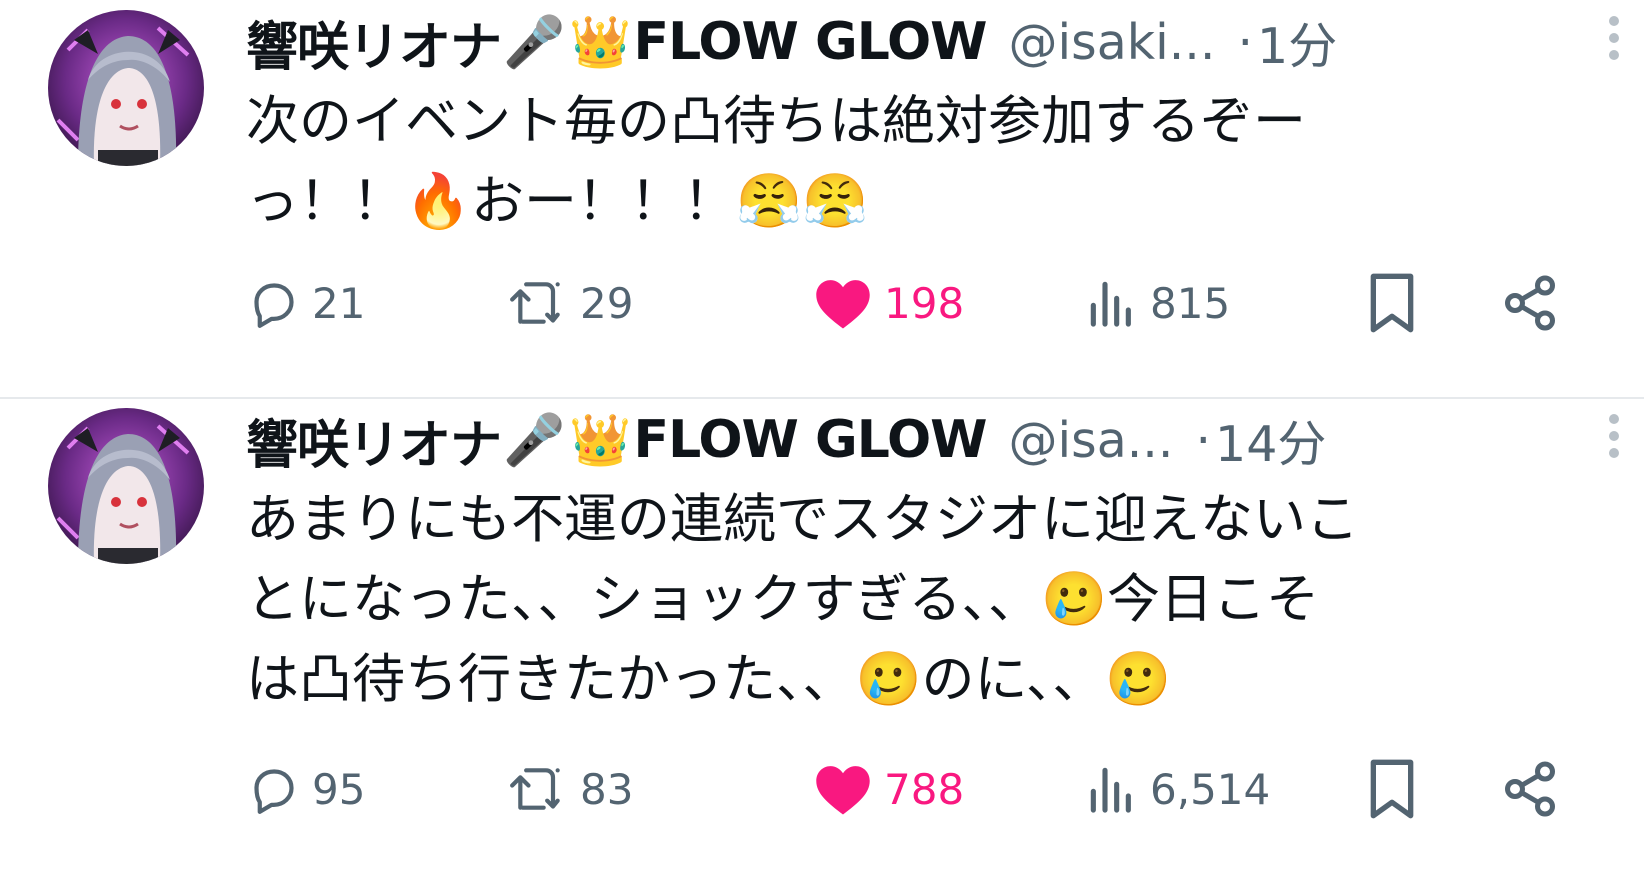 This screenshot has width=1644, height=881. What do you see at coordinates (607, 303) in the screenshot?
I see `retweet-count: 29` at bounding box center [607, 303].